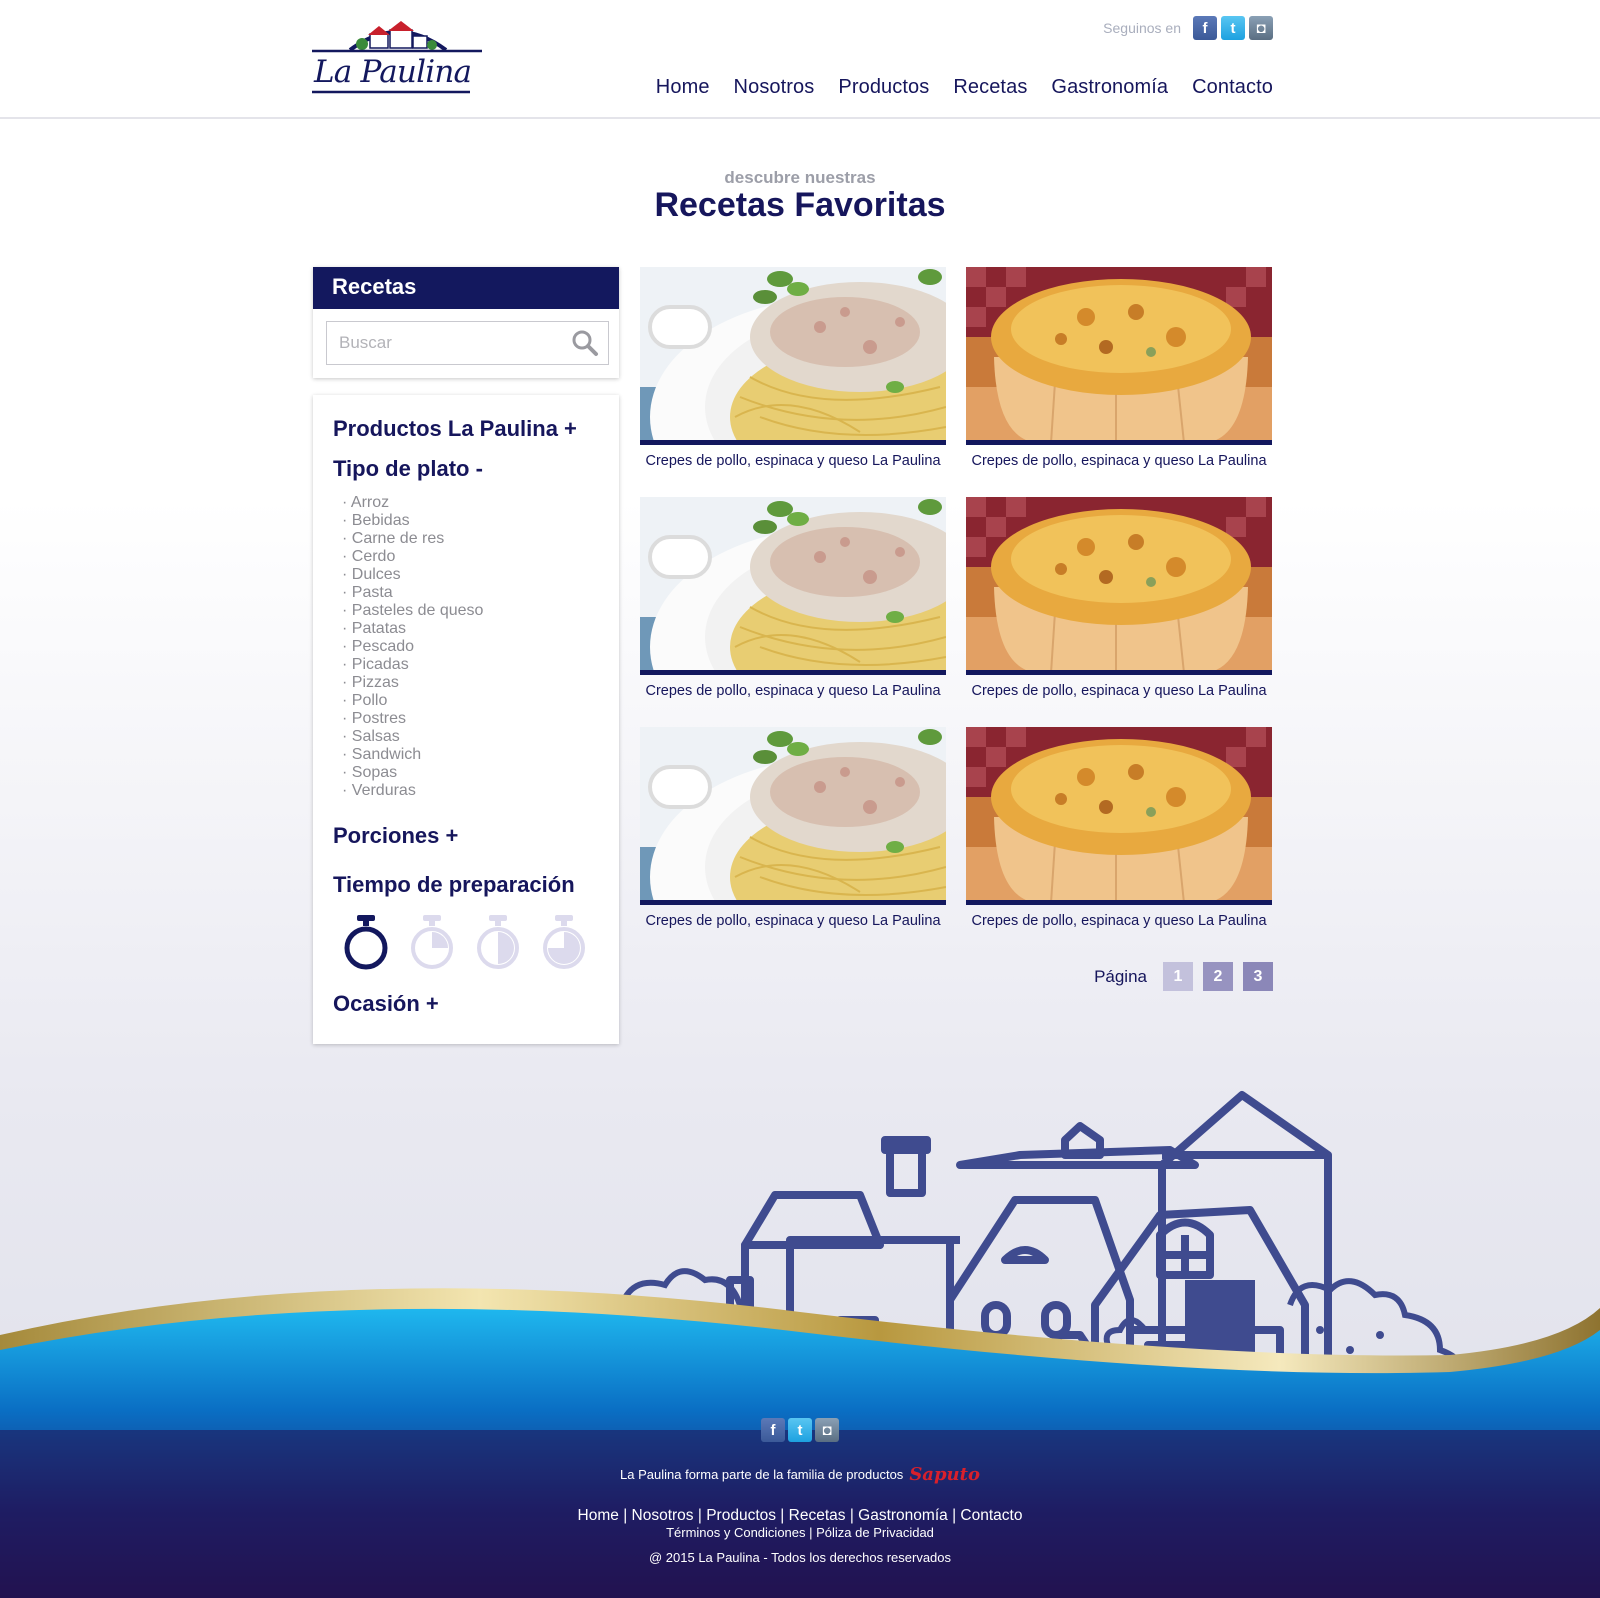 The height and width of the screenshot is (1598, 1600). Describe the element at coordinates (408, 469) in the screenshot. I see `filter-tipo-de-plato: Tipo de plato -` at that location.